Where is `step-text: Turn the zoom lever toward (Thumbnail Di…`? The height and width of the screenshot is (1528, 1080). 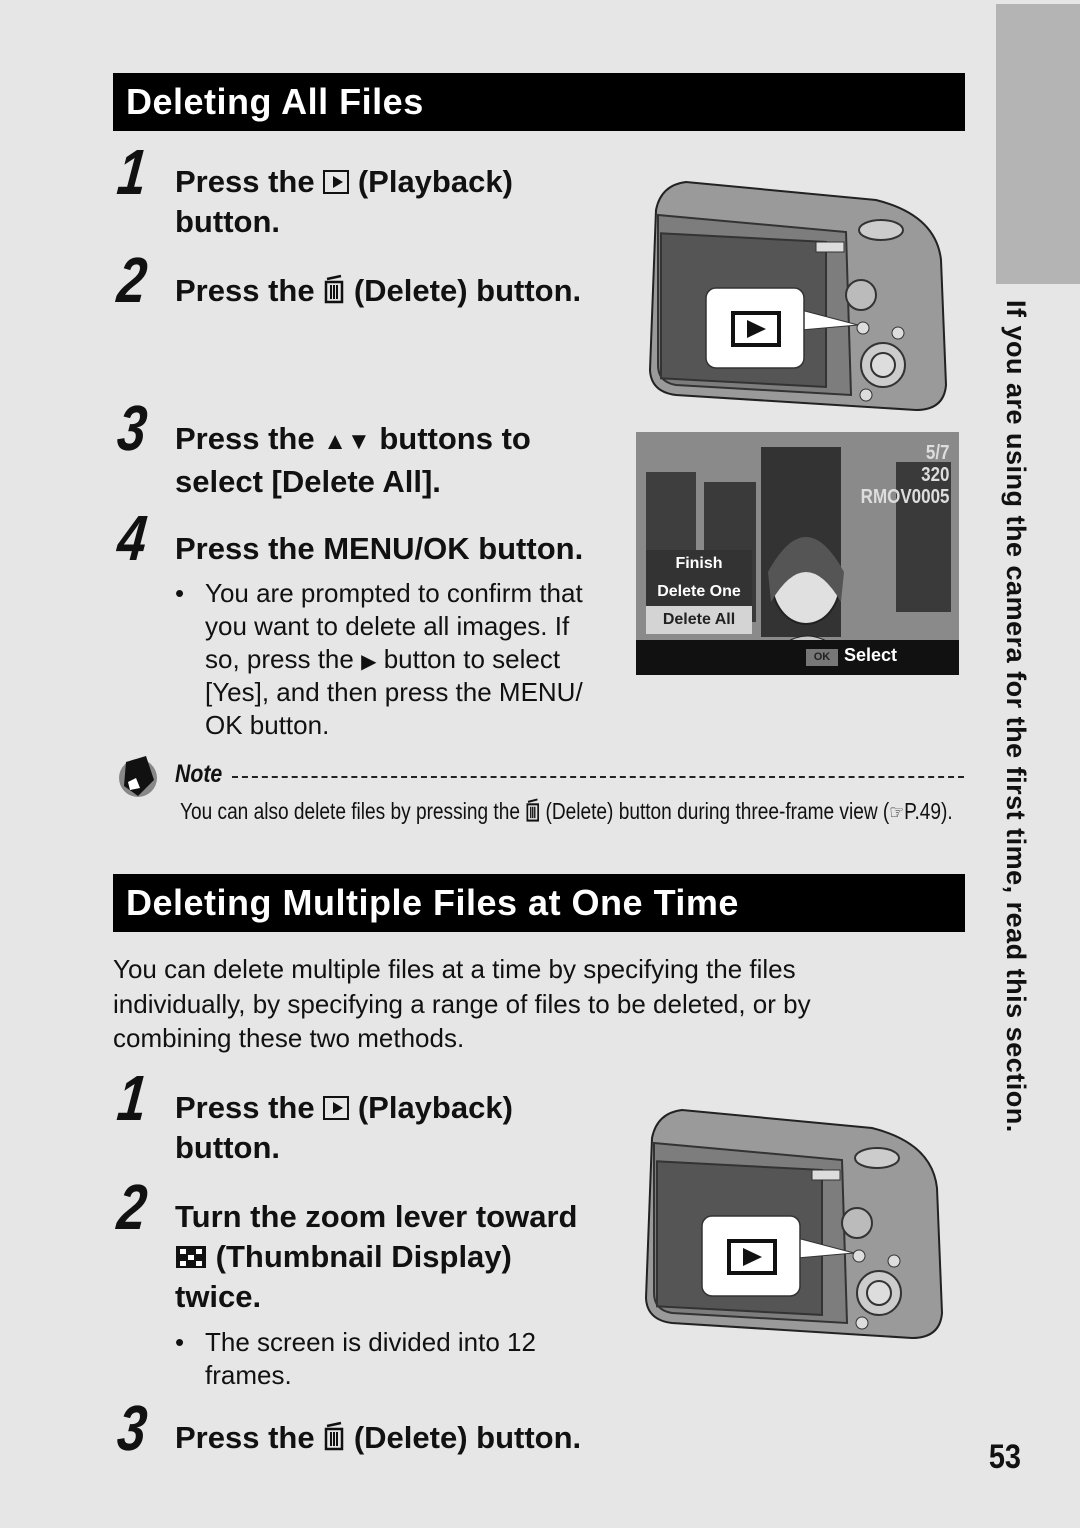
step-text: Turn the zoom lever toward (Thumbnail Di… is located at coordinates (376, 1256).